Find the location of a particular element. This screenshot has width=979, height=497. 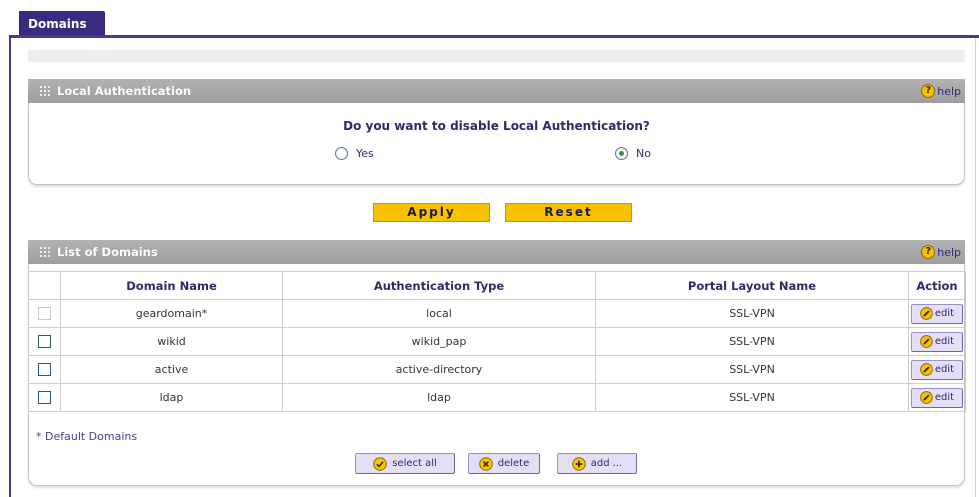

select-all-label: select all is located at coordinates (414, 463).